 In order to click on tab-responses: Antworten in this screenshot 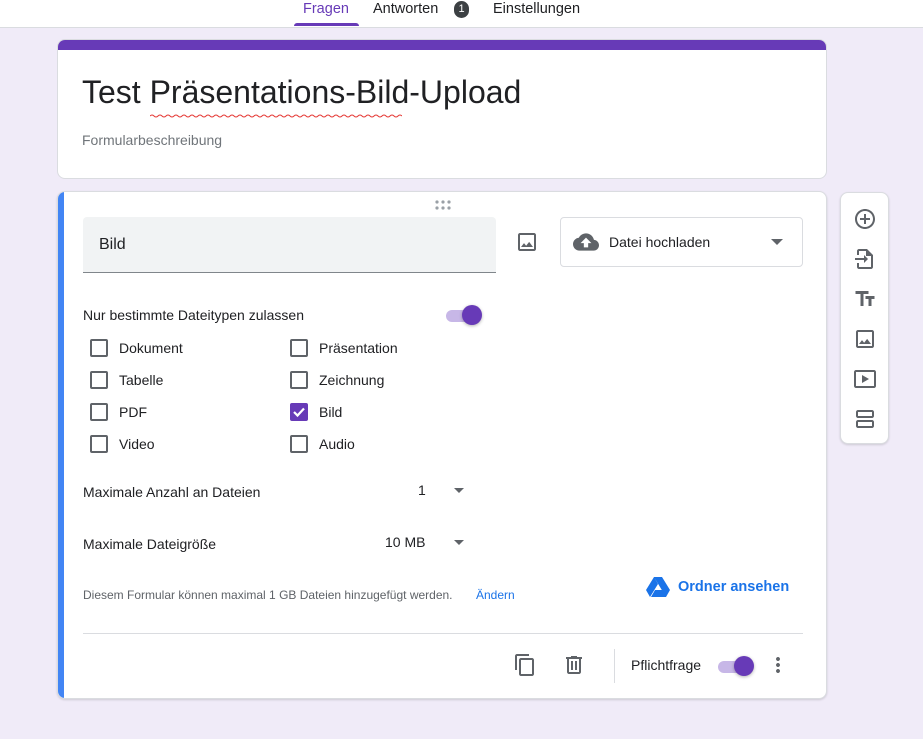, I will do `click(405, 9)`.